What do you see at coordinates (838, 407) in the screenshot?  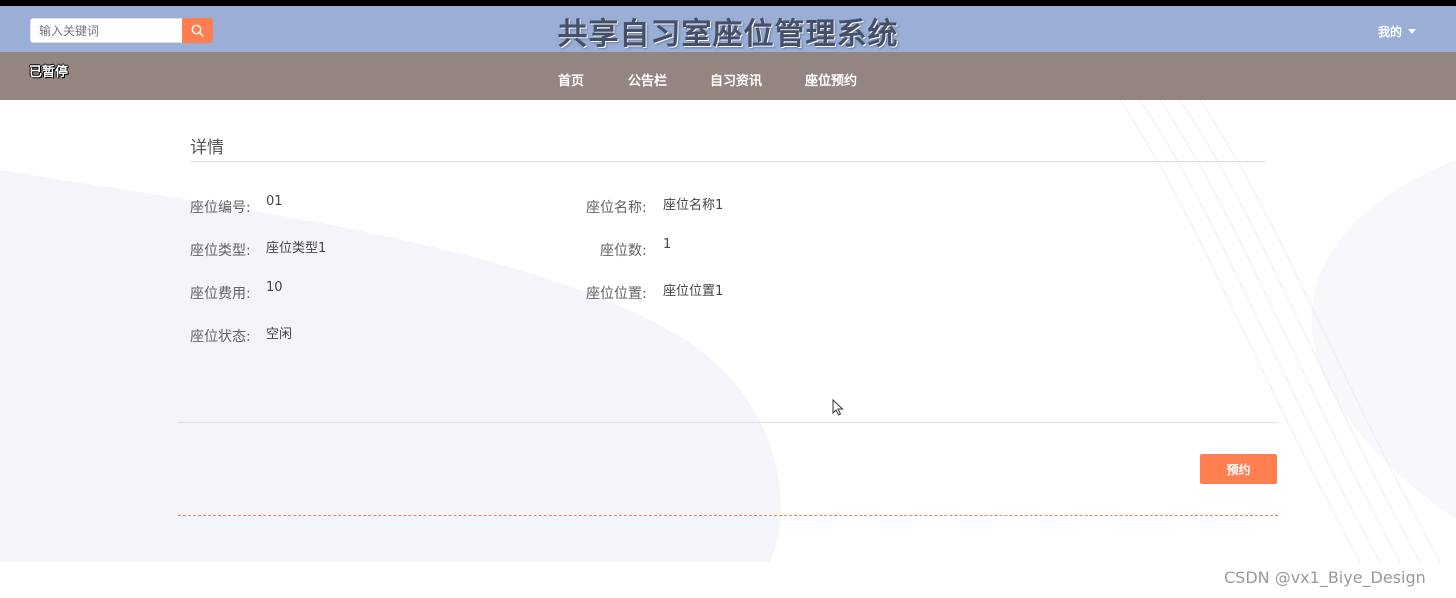 I see `mouse-cursor-icon` at bounding box center [838, 407].